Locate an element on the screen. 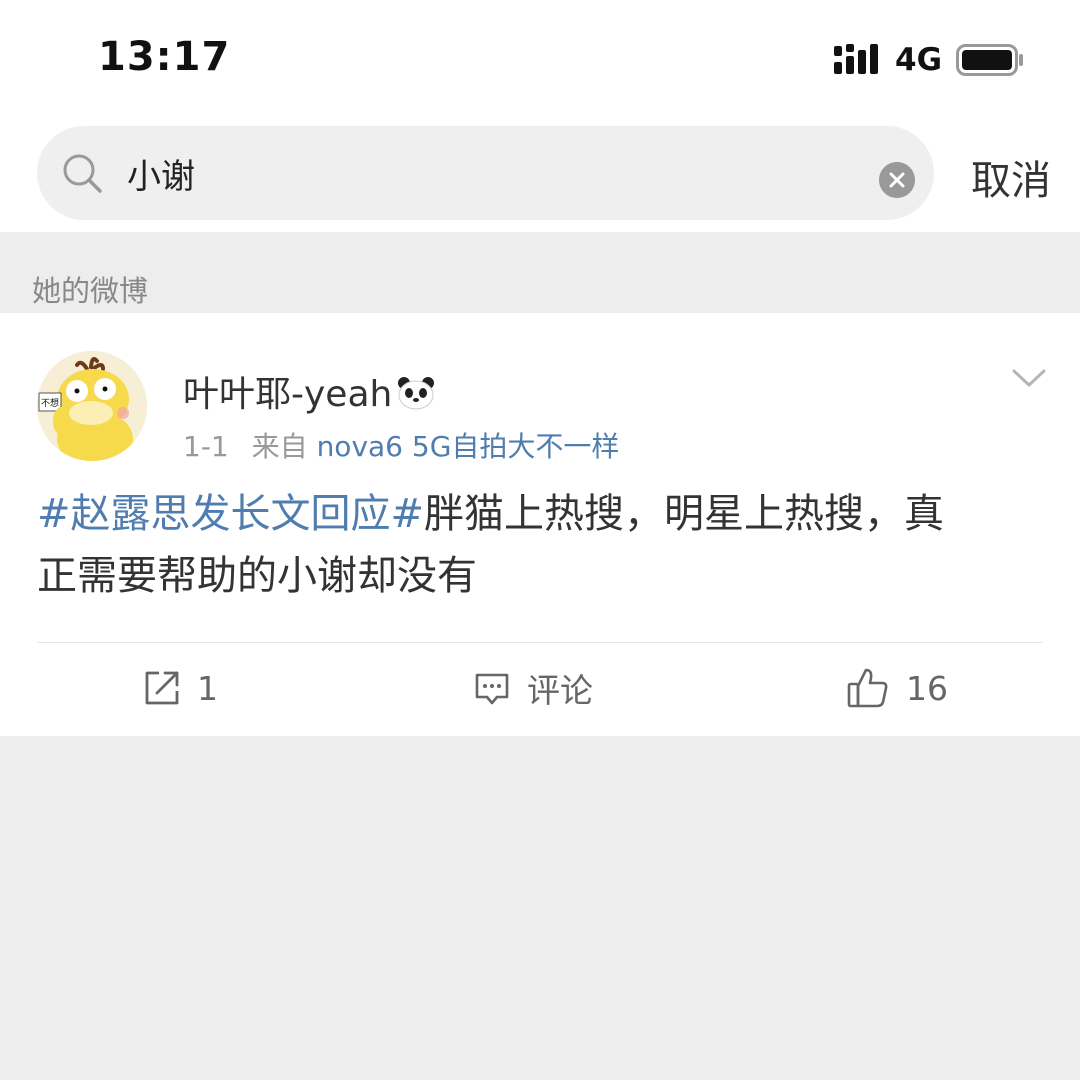  post-source: nova6 5G自拍大不一样 is located at coordinates (468, 446).